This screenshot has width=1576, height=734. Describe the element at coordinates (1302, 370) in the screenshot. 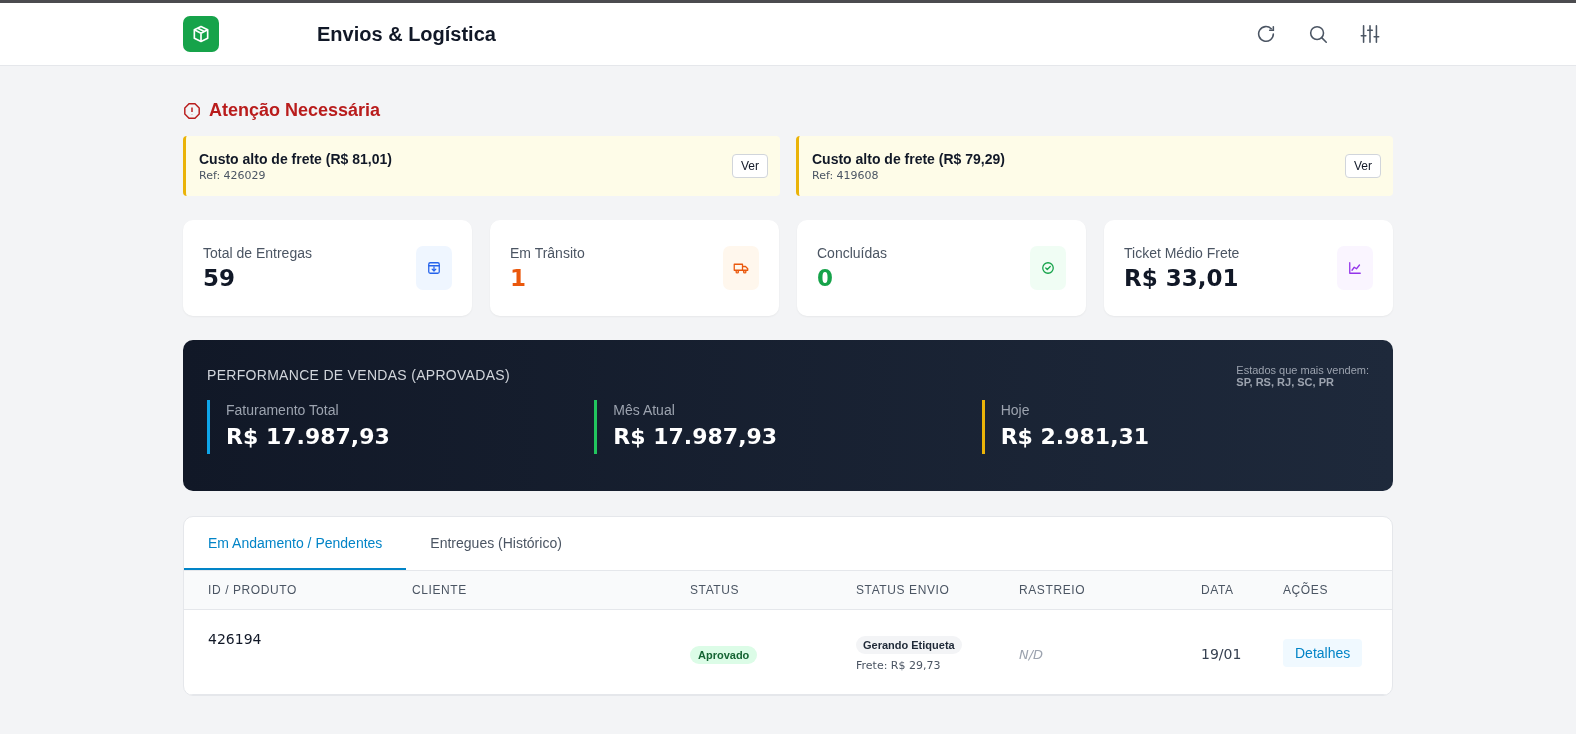

I see `top-states-label: Estados que mais vendem:` at that location.